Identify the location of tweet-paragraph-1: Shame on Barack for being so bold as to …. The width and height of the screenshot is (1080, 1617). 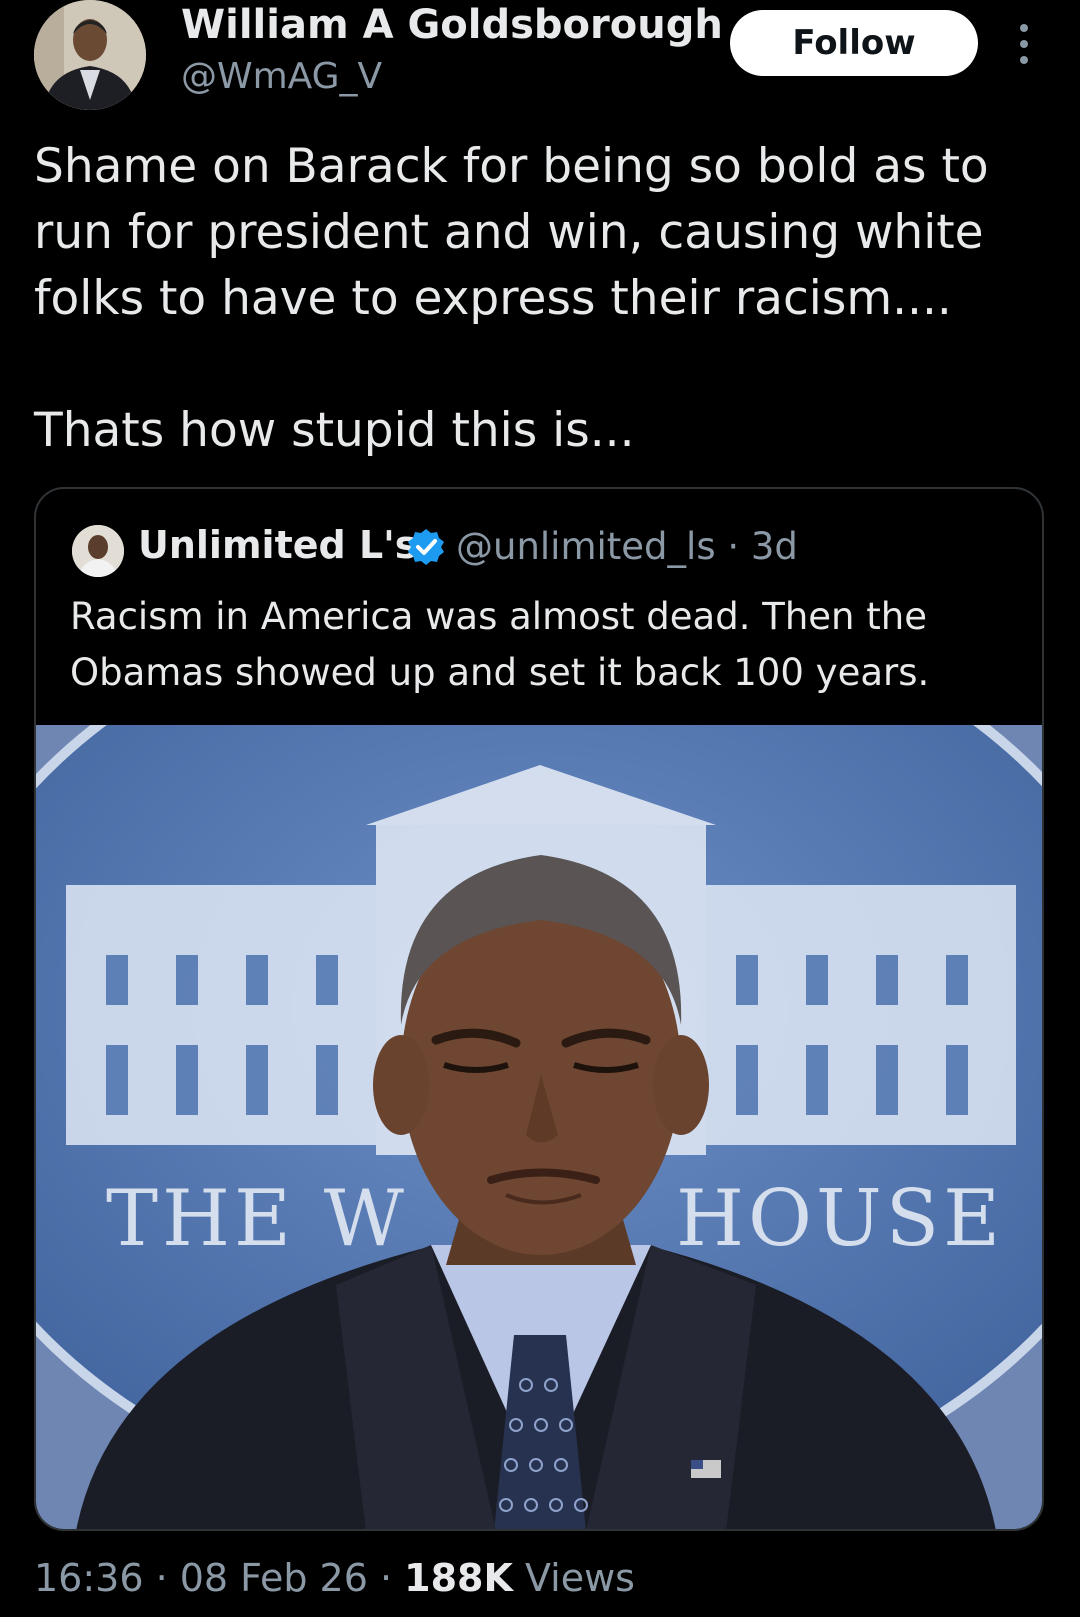
(511, 232).